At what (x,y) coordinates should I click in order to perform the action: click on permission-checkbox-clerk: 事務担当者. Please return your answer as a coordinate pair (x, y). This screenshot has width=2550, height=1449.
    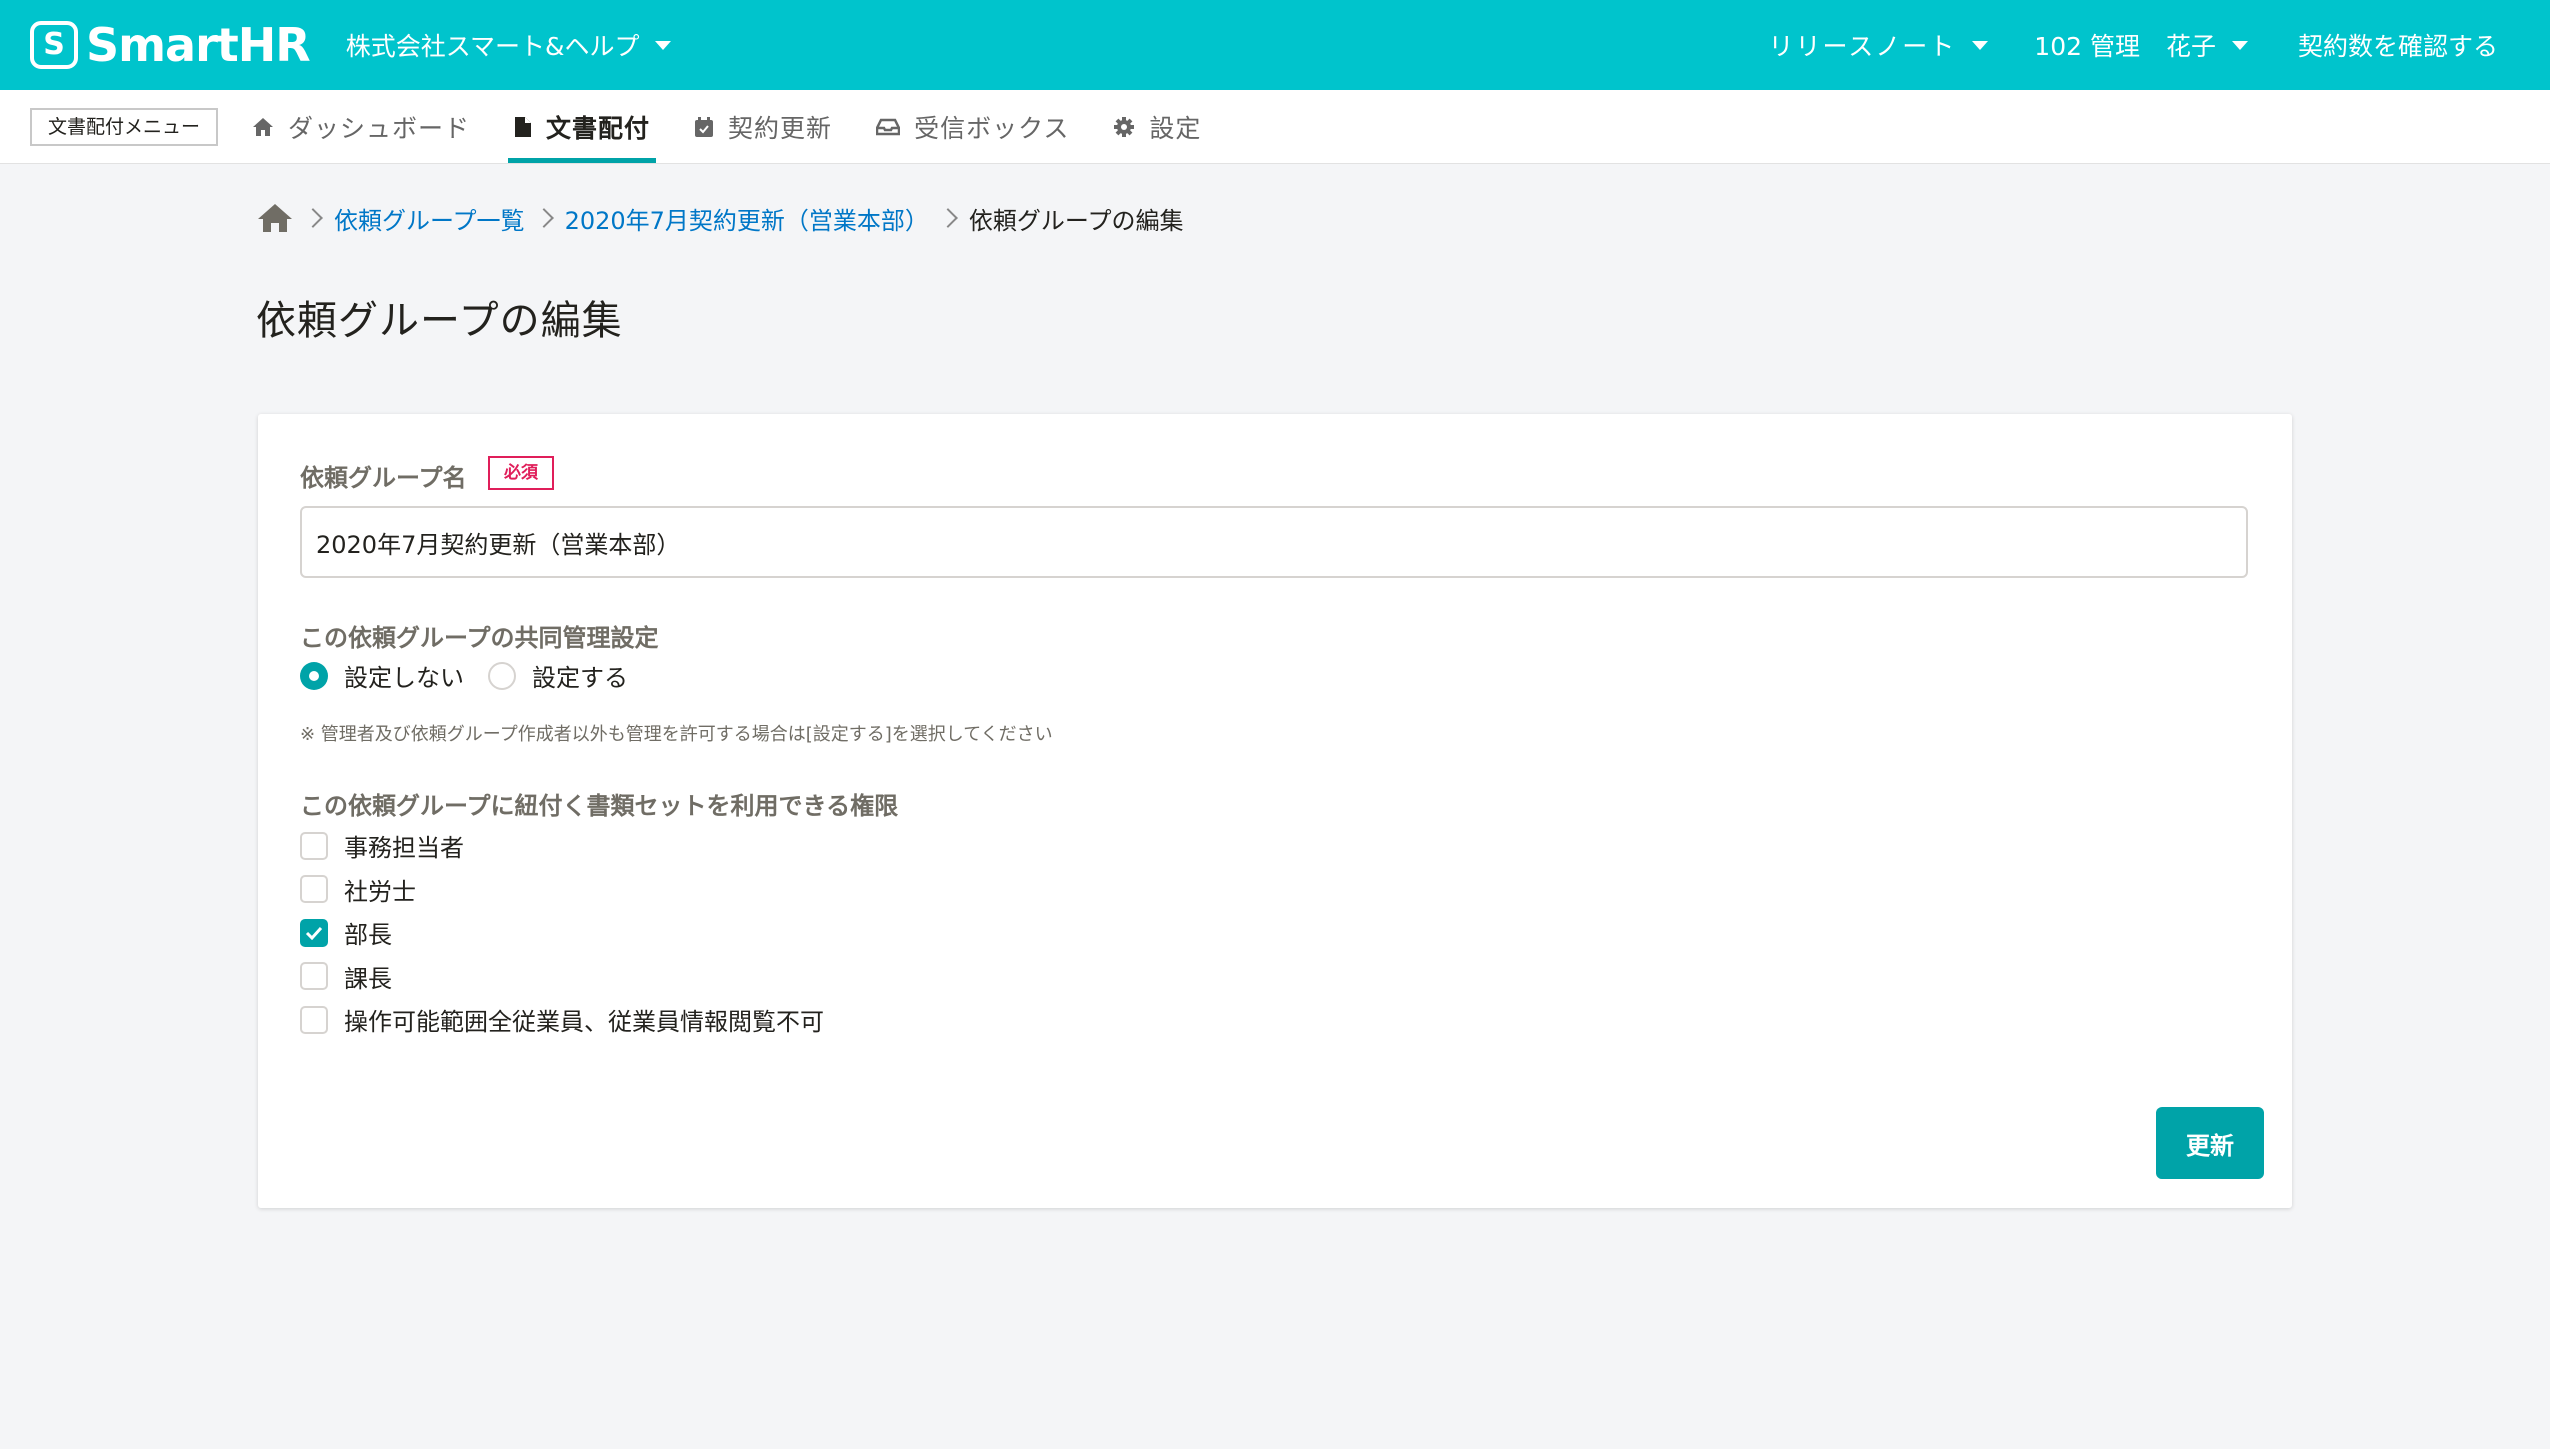
    Looking at the image, I should click on (562, 846).